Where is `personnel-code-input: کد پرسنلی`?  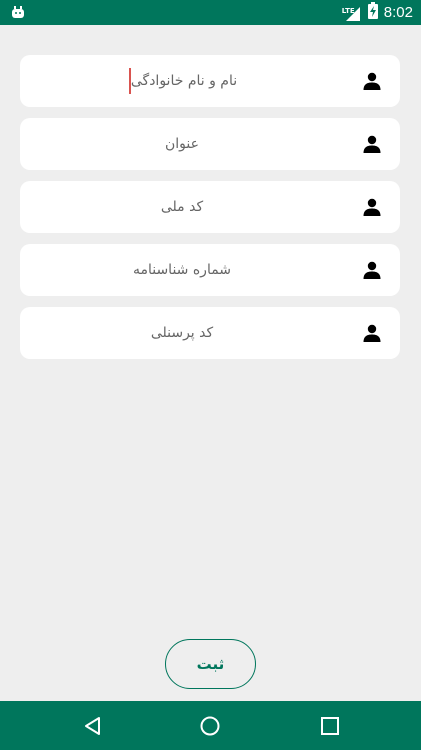 personnel-code-input: کد پرسنلی is located at coordinates (182, 333).